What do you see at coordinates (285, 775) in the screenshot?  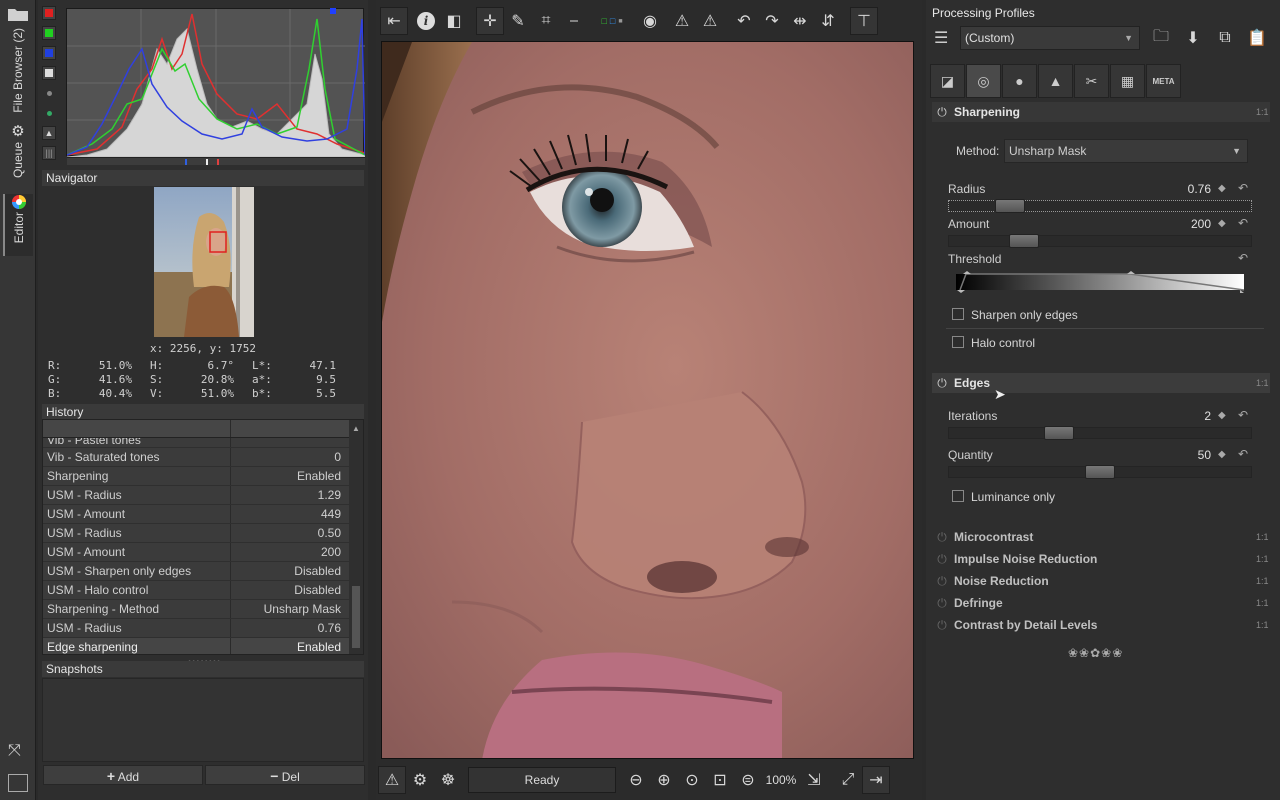 I see `delete-snapshot-button: − Del` at bounding box center [285, 775].